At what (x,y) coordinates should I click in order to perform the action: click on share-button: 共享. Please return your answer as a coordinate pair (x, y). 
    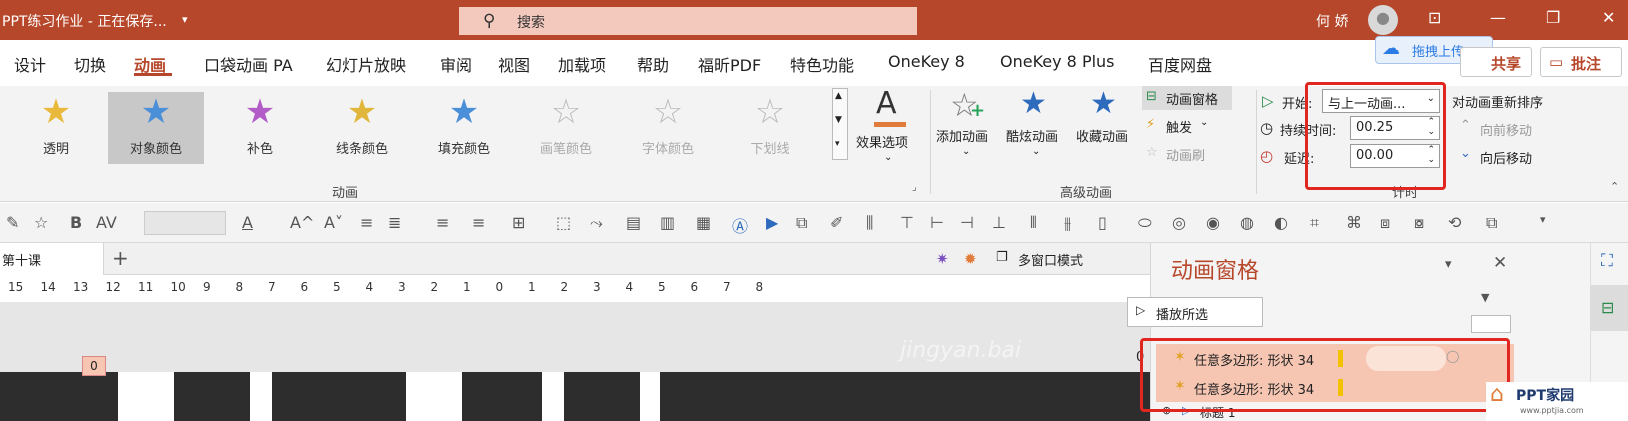
    Looking at the image, I should click on (1496, 62).